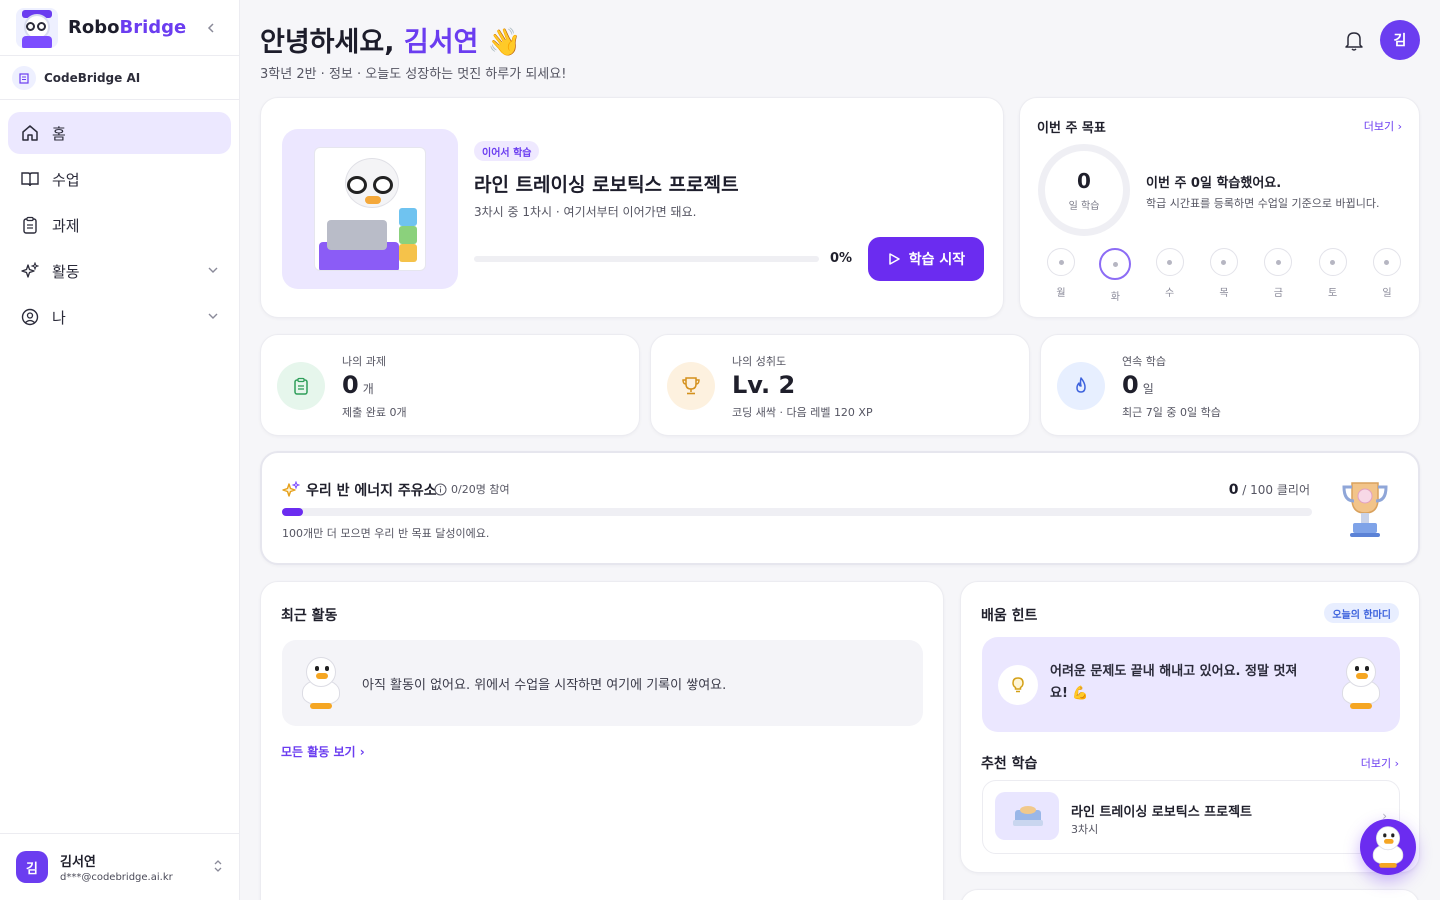 The image size is (1440, 900). Describe the element at coordinates (450, 385) in the screenshot. I see `stat-card-assignments: 나의 과제 0개 제출 완료 0개` at that location.